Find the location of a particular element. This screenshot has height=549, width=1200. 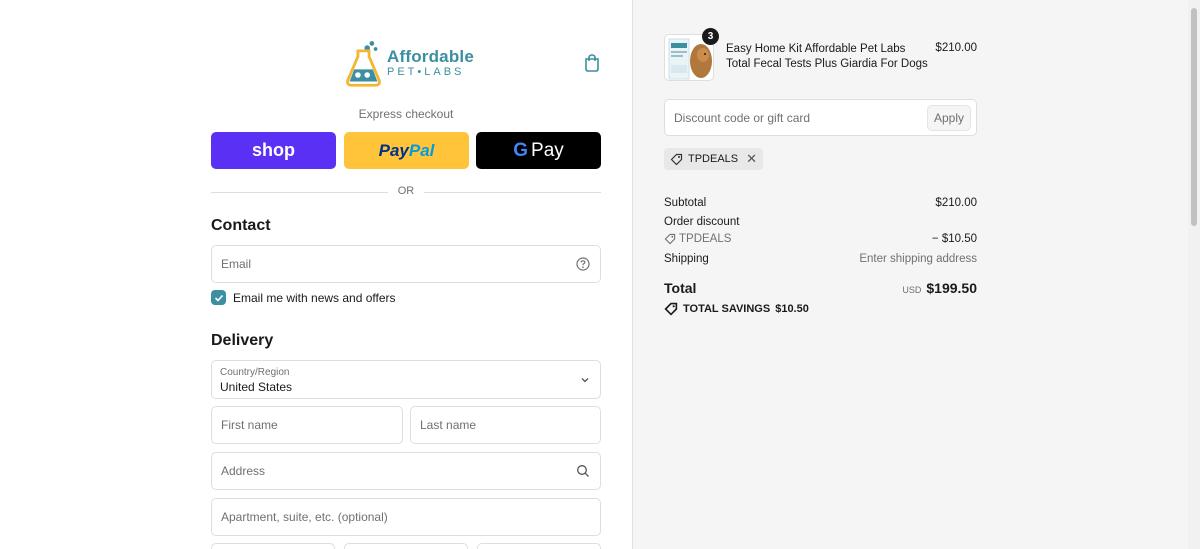

applied-discount-chip: TPDEALS ✕ is located at coordinates (714, 159).